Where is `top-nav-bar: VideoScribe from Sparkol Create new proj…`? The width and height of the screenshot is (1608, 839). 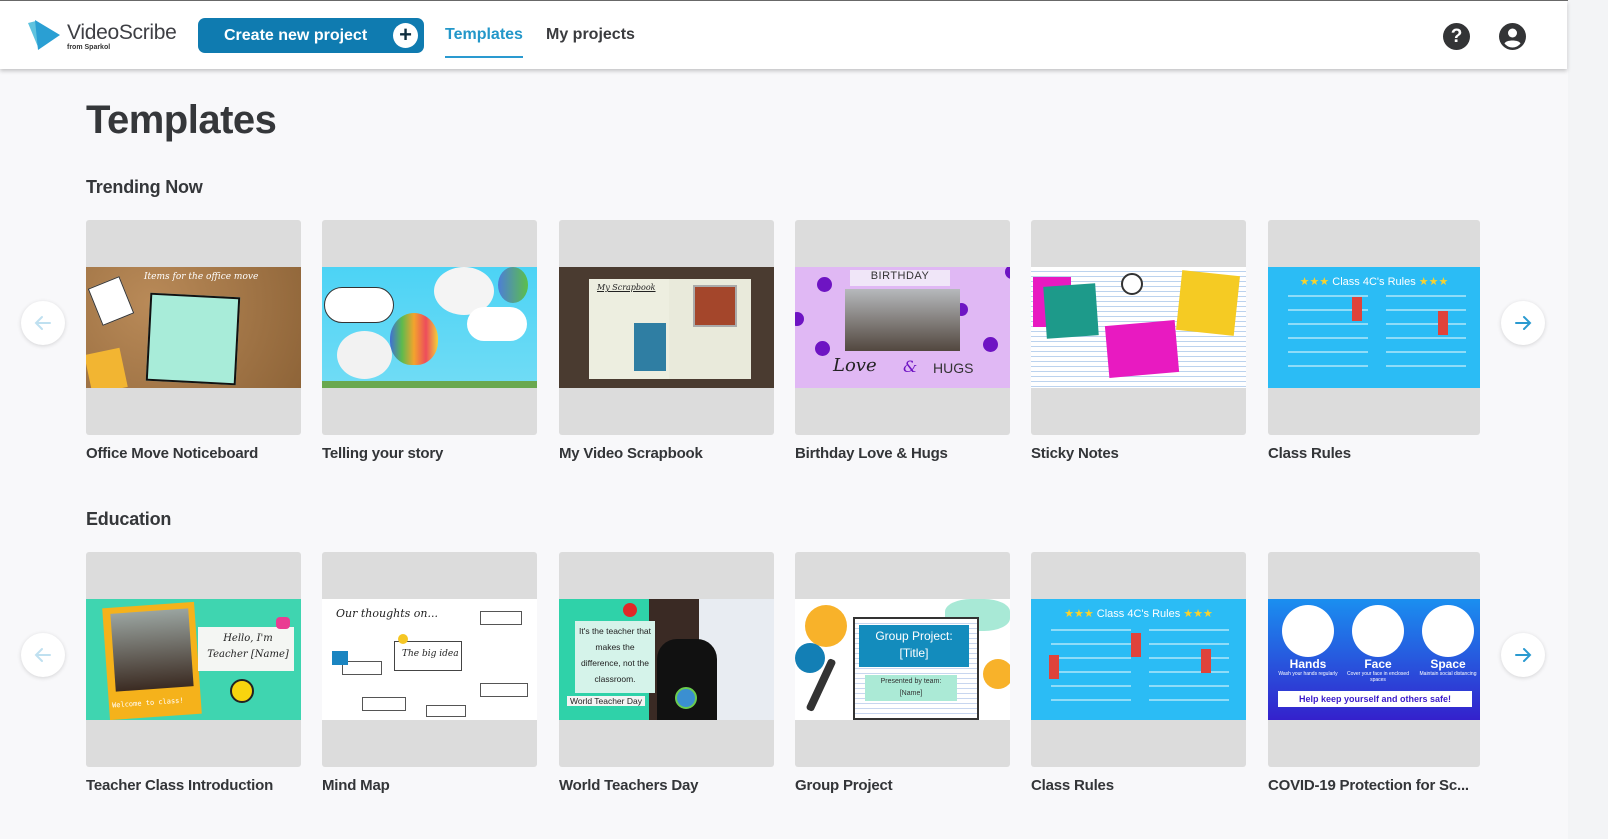 top-nav-bar: VideoScribe from Sparkol Create new proj… is located at coordinates (783, 35).